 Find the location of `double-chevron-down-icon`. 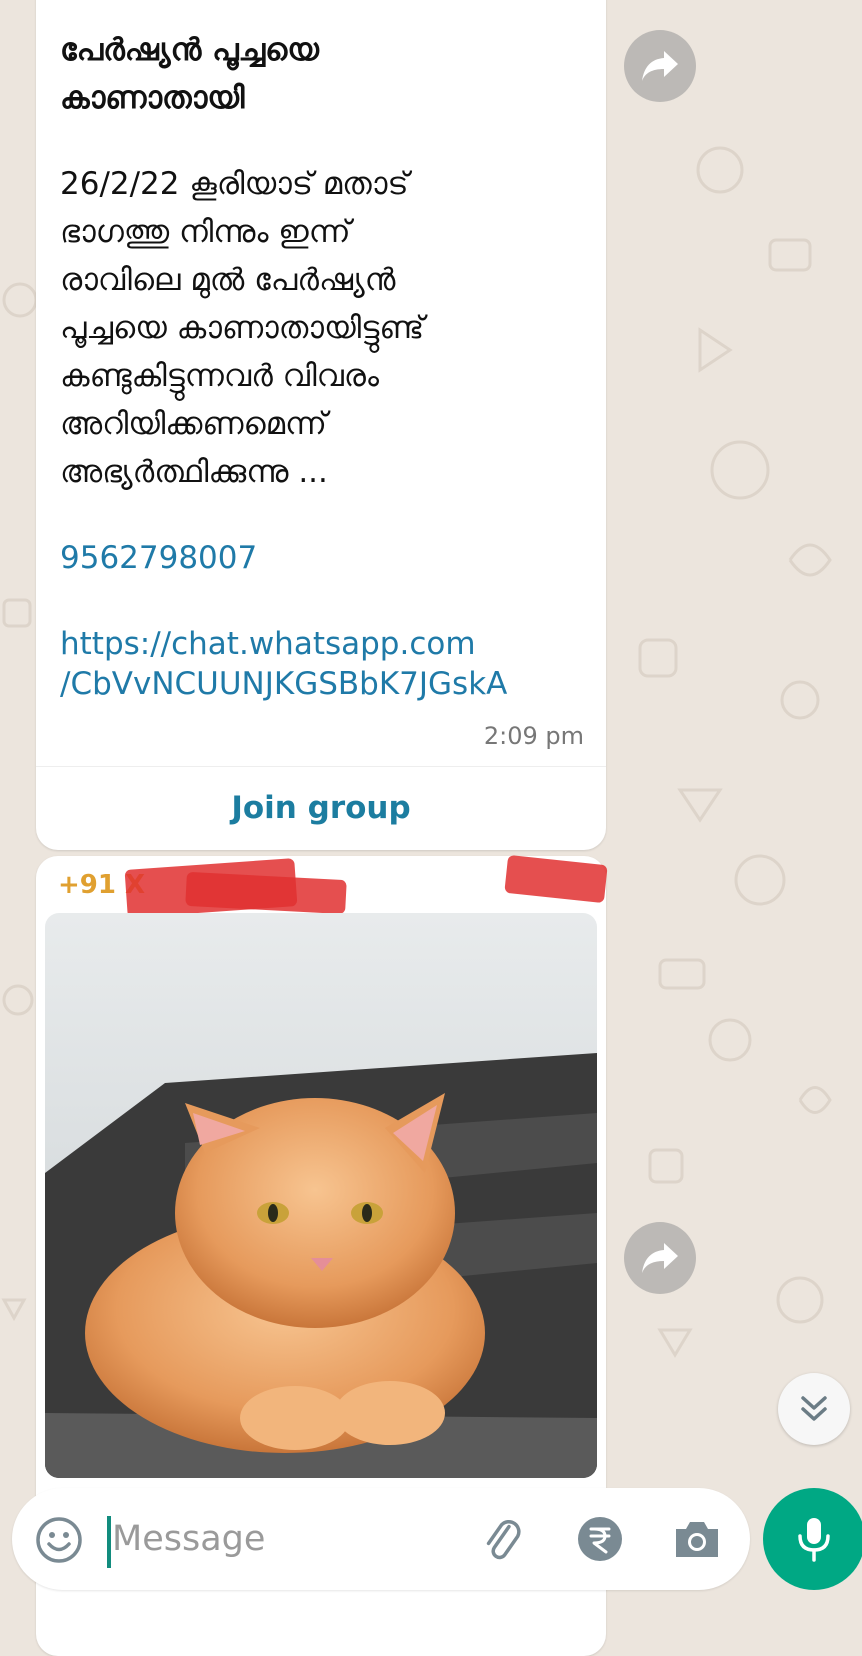

double-chevron-down-icon is located at coordinates (814, 1408).